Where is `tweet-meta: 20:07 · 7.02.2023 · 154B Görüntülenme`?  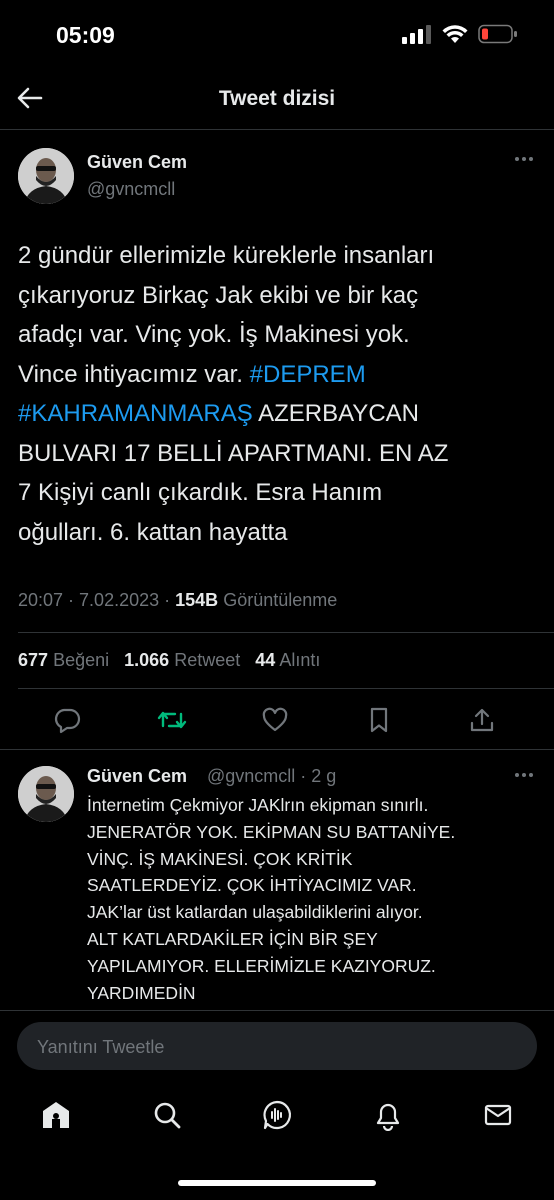
tweet-meta: 20:07 · 7.02.2023 · 154B Görüntülenme is located at coordinates (177, 600).